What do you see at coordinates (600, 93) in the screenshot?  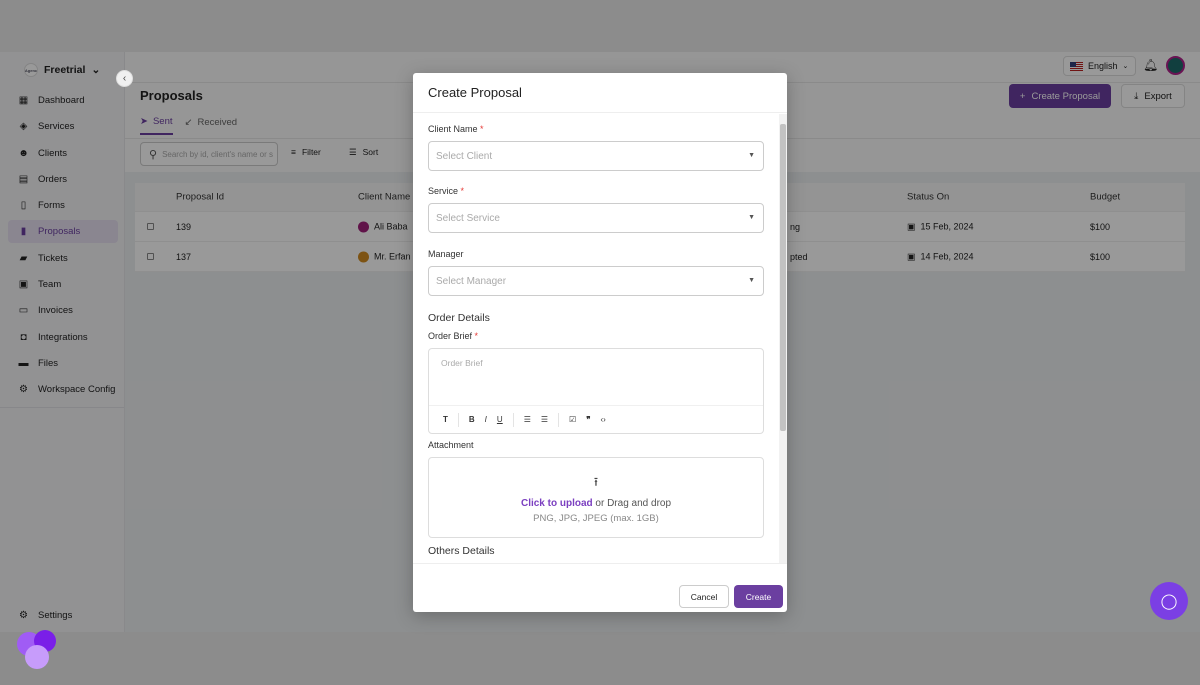 I see `modal-title: Create Proposal` at bounding box center [600, 93].